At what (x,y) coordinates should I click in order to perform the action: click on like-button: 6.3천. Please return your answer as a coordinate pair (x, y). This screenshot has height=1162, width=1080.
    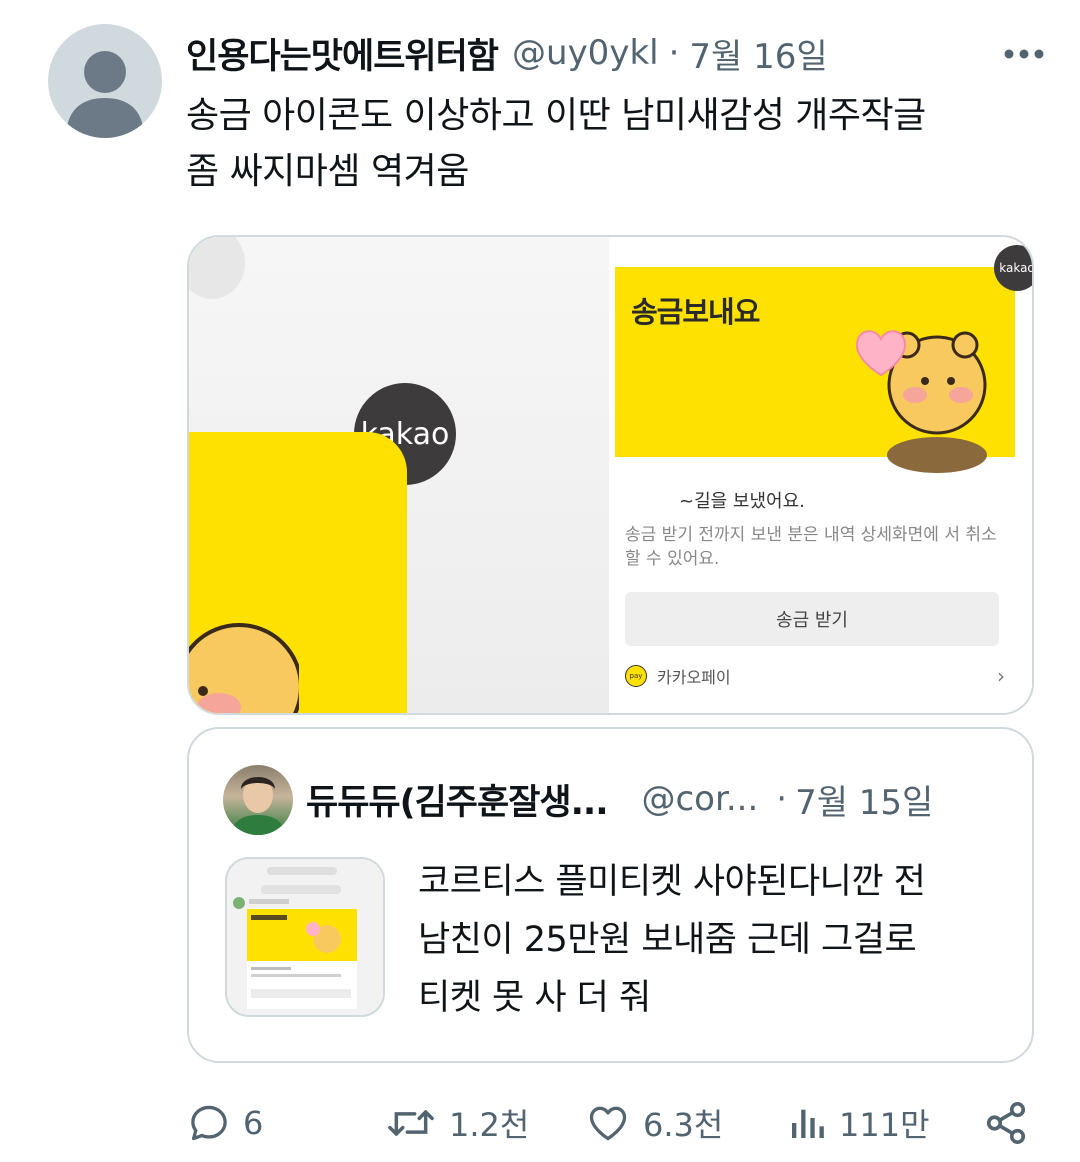
    Looking at the image, I should click on (654, 1123).